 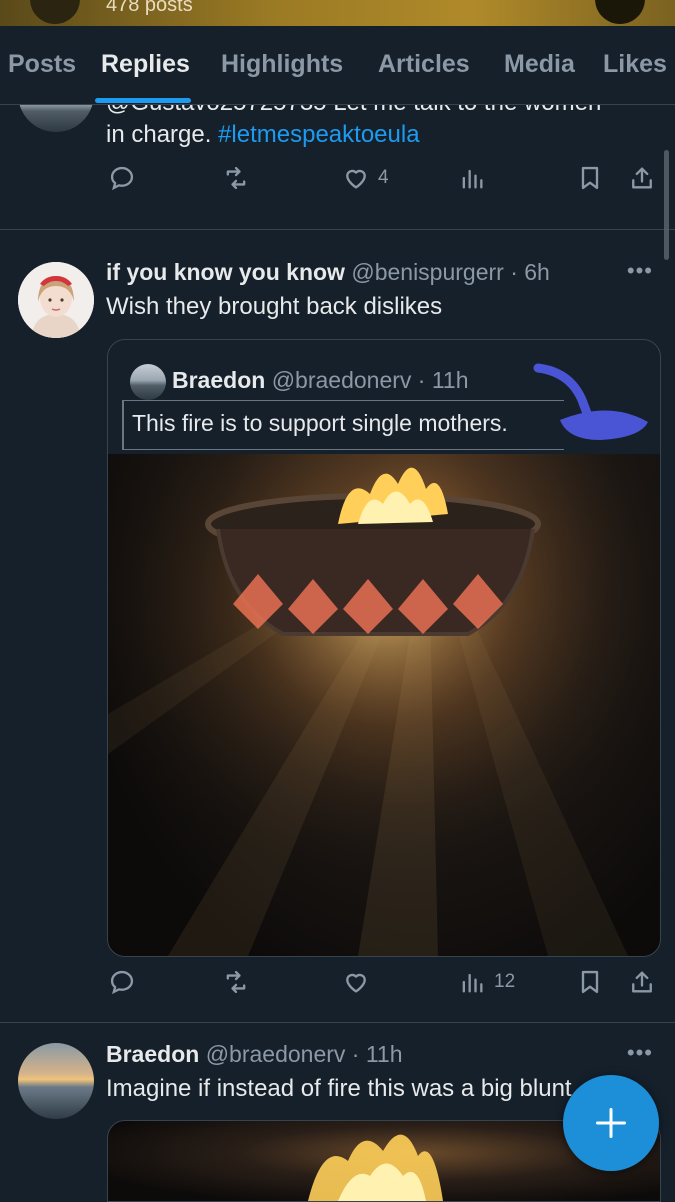 What do you see at coordinates (225, 272) in the screenshot?
I see `display-name: if you know you know` at bounding box center [225, 272].